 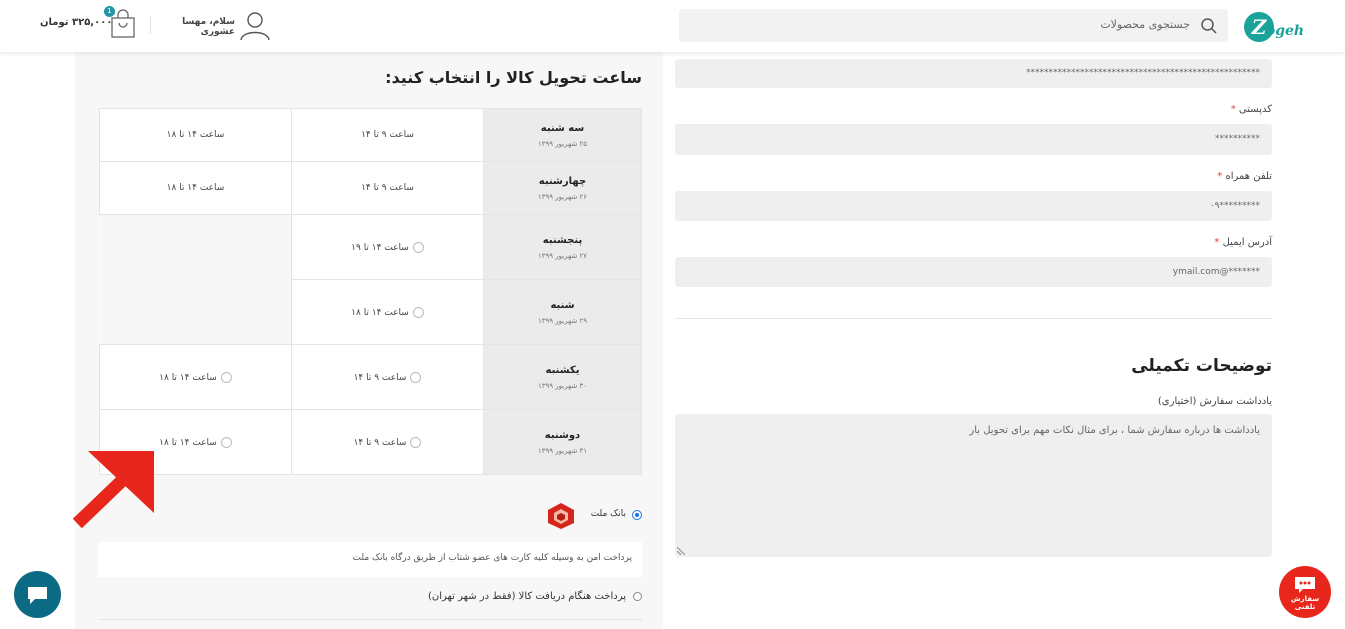 What do you see at coordinates (1136, 109) in the screenshot?
I see `postal-code-label: کدپستی *` at bounding box center [1136, 109].